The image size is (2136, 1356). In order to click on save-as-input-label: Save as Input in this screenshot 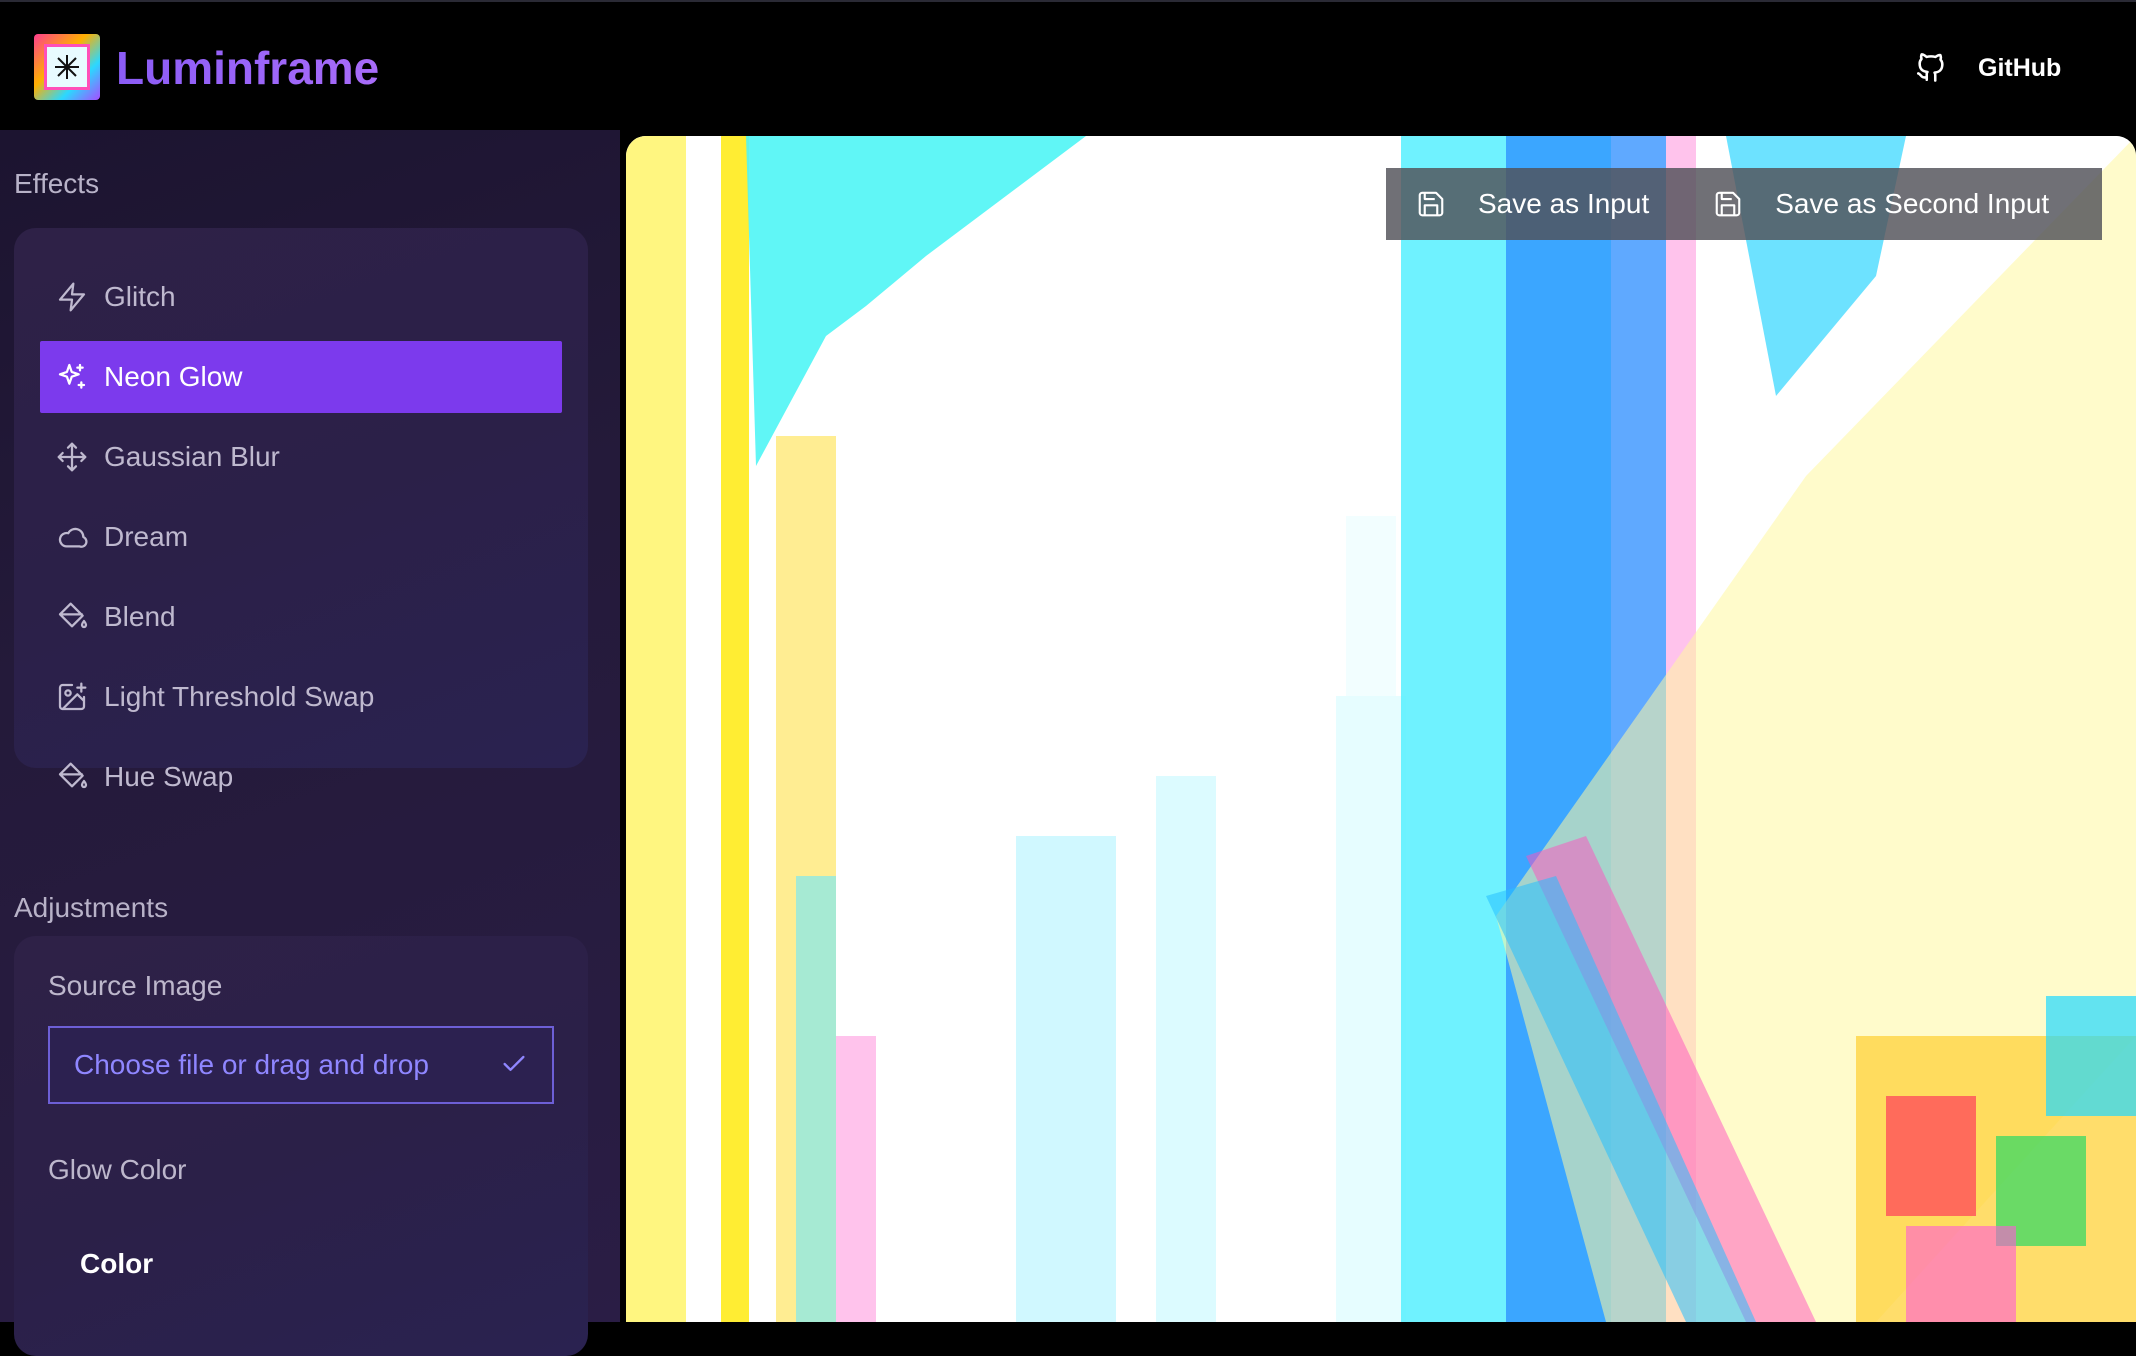, I will do `click(1564, 203)`.